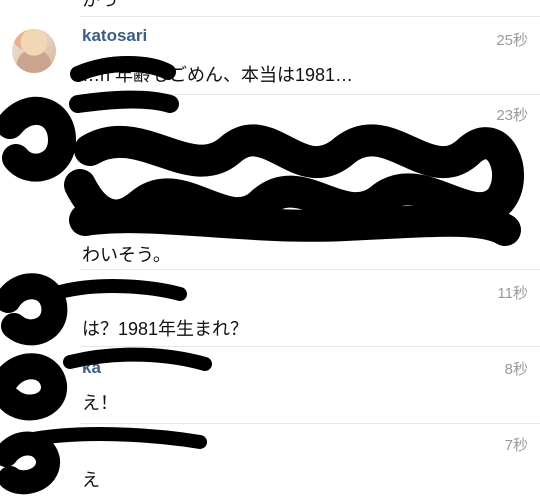 This screenshot has width=540, height=504. I want to click on comment-time: 8秒, so click(516, 369).